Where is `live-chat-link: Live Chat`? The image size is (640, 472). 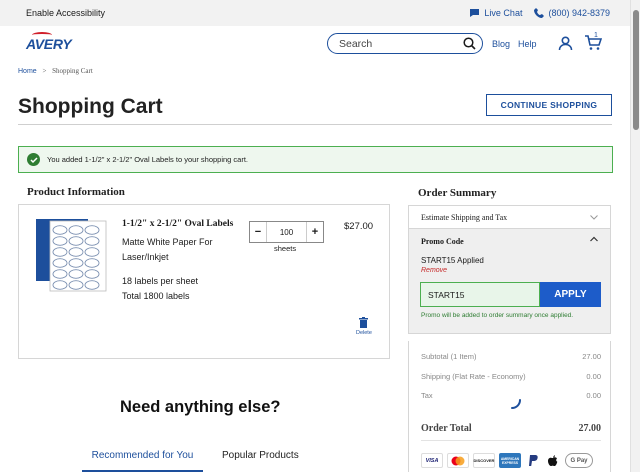 live-chat-link: Live Chat is located at coordinates (495, 13).